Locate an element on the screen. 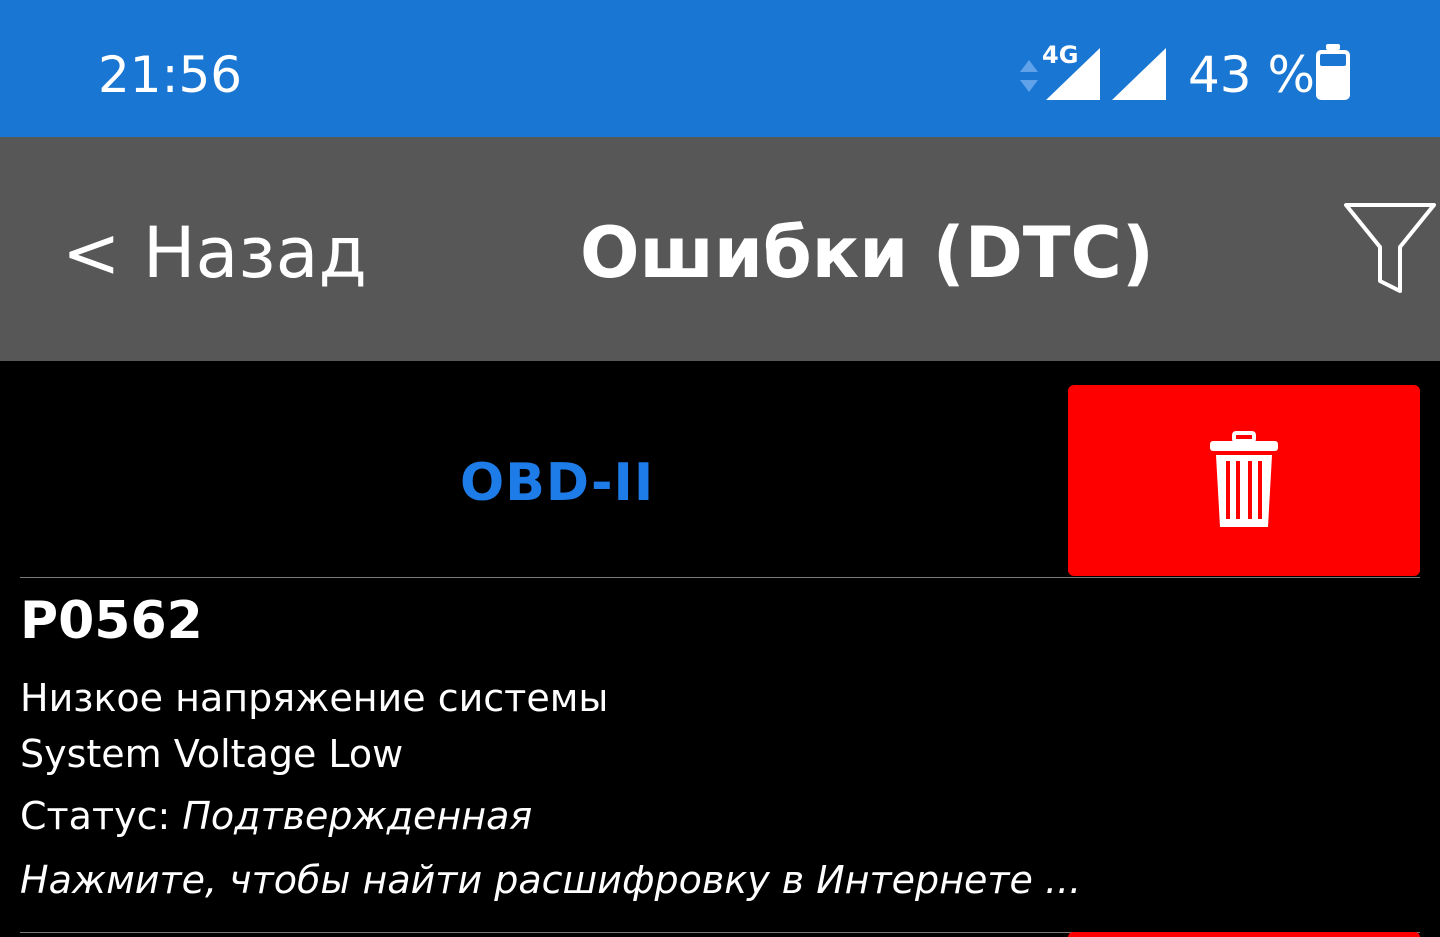 This screenshot has width=1440, height=937. back-button: < Назад is located at coordinates (214, 253).